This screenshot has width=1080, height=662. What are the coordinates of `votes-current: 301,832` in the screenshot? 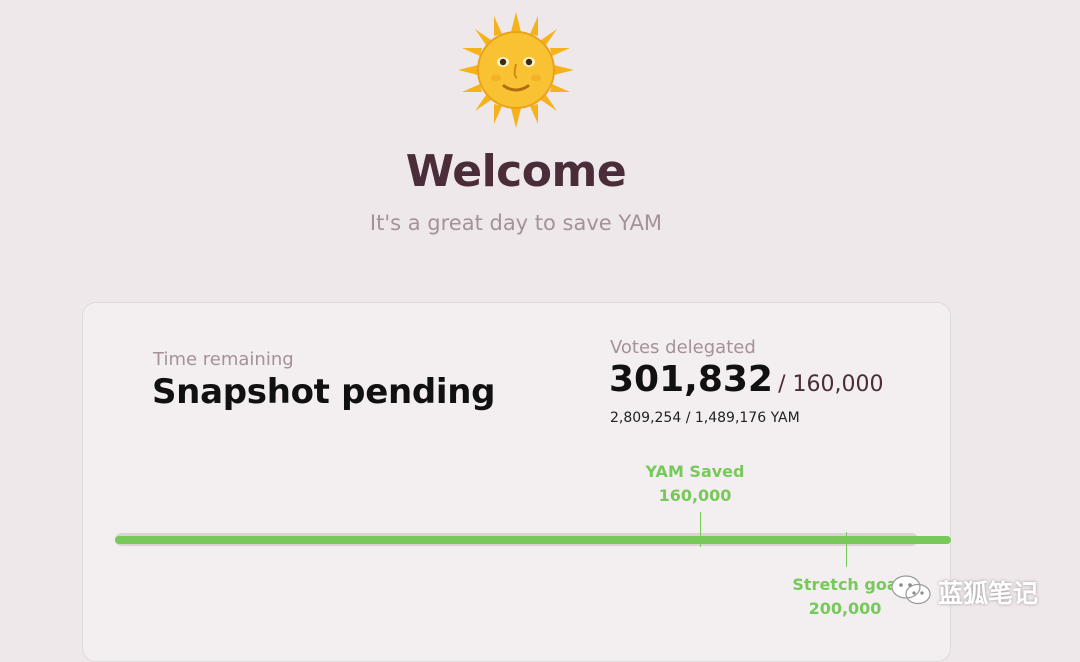 It's located at (691, 379).